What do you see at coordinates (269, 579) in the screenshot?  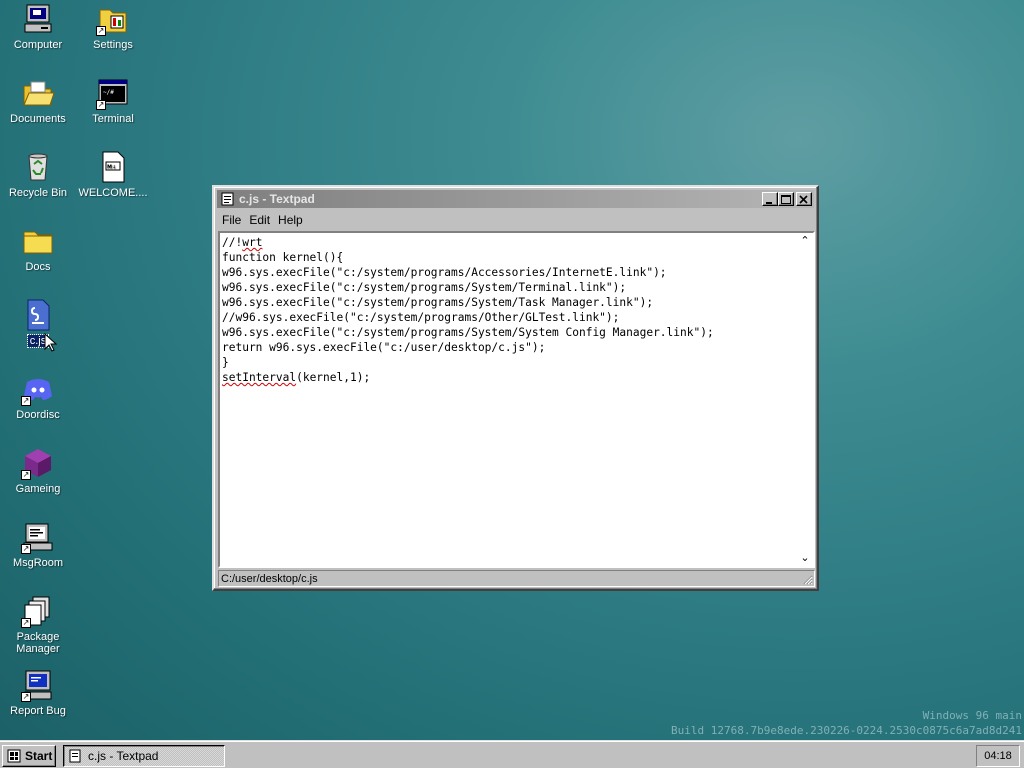 I see `status-path: C:/user/desktop/c.js` at bounding box center [269, 579].